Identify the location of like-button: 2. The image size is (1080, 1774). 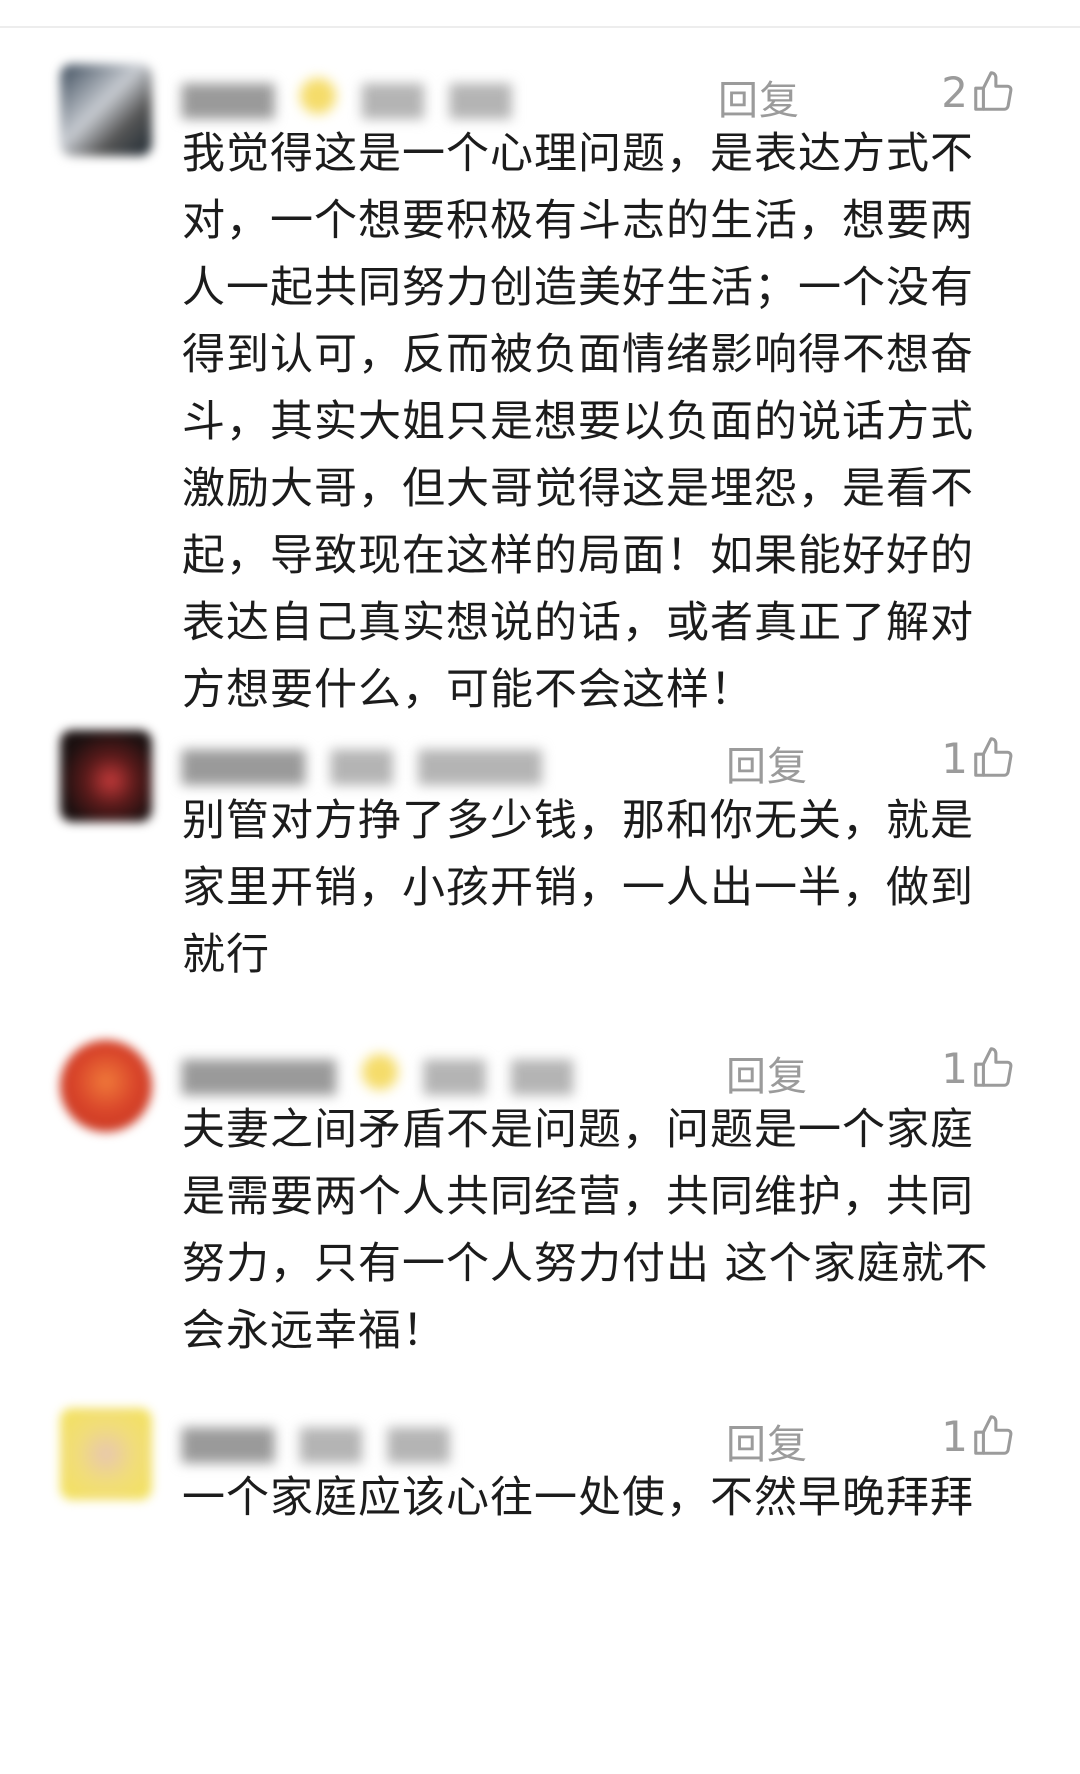
(978, 92).